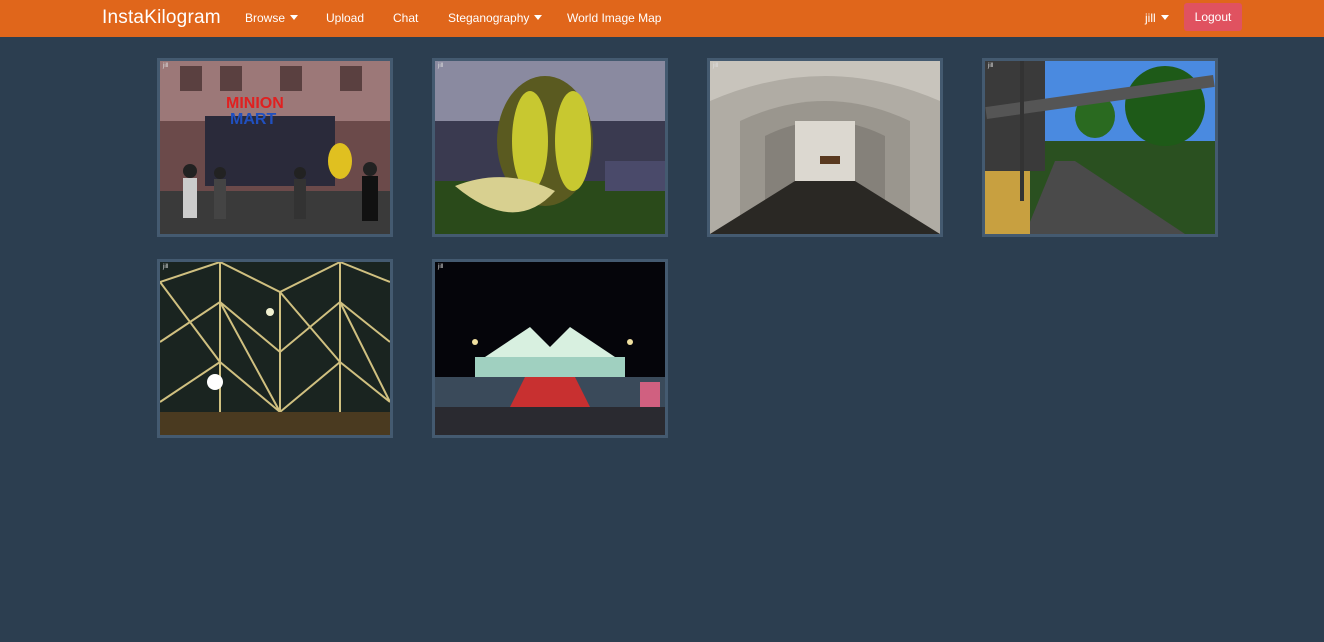  I want to click on chat-link: Chat, so click(405, 18).